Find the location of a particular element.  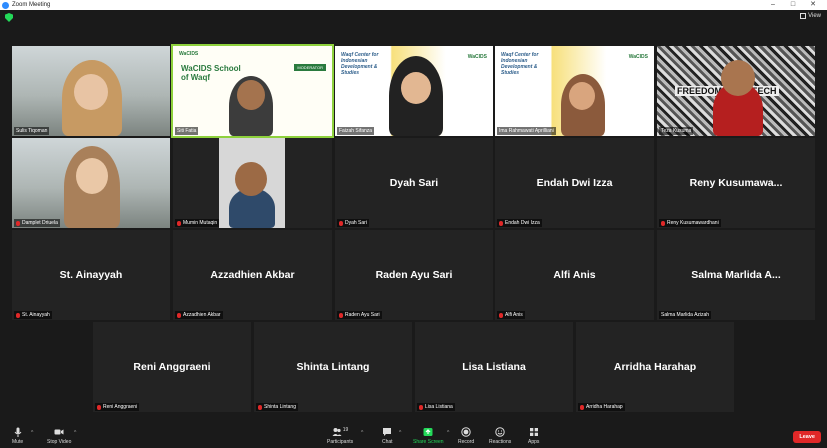

participant-name: Shinta Lintang is located at coordinates (333, 367).